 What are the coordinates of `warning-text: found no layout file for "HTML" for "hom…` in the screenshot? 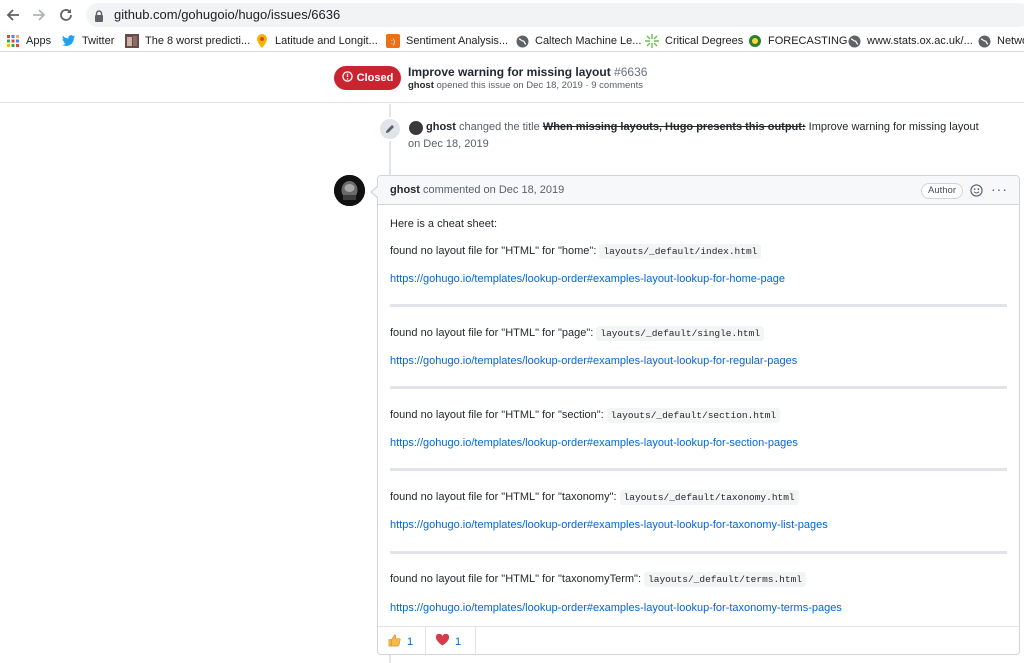 It's located at (495, 251).